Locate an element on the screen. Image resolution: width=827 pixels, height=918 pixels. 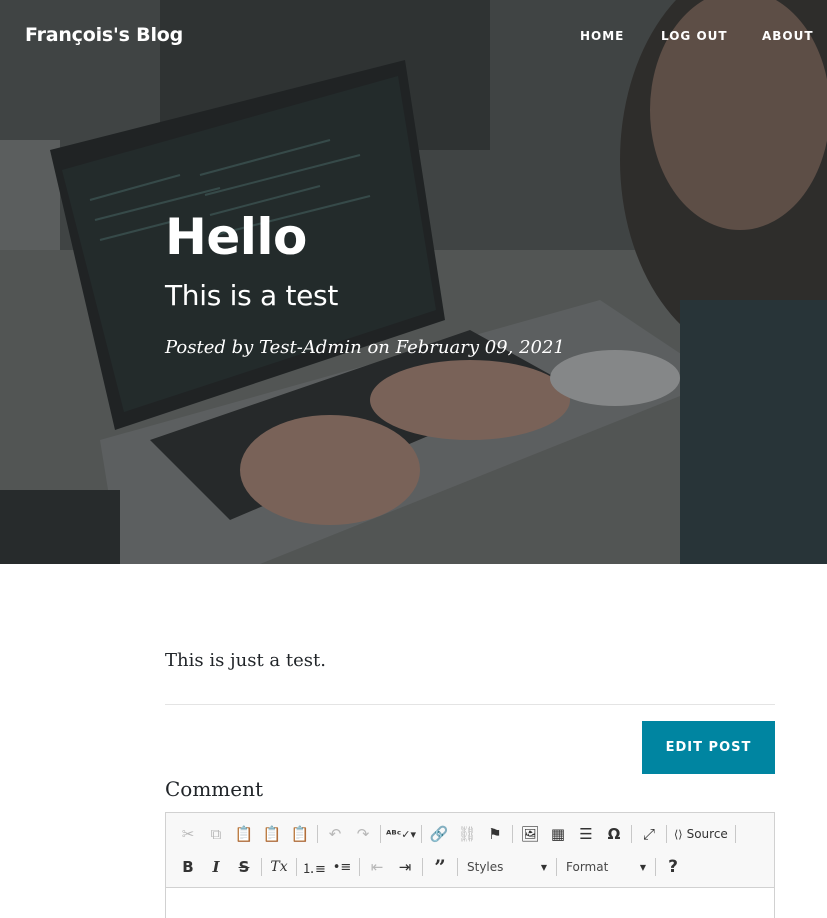
image-icon: 🖼 is located at coordinates (530, 834).